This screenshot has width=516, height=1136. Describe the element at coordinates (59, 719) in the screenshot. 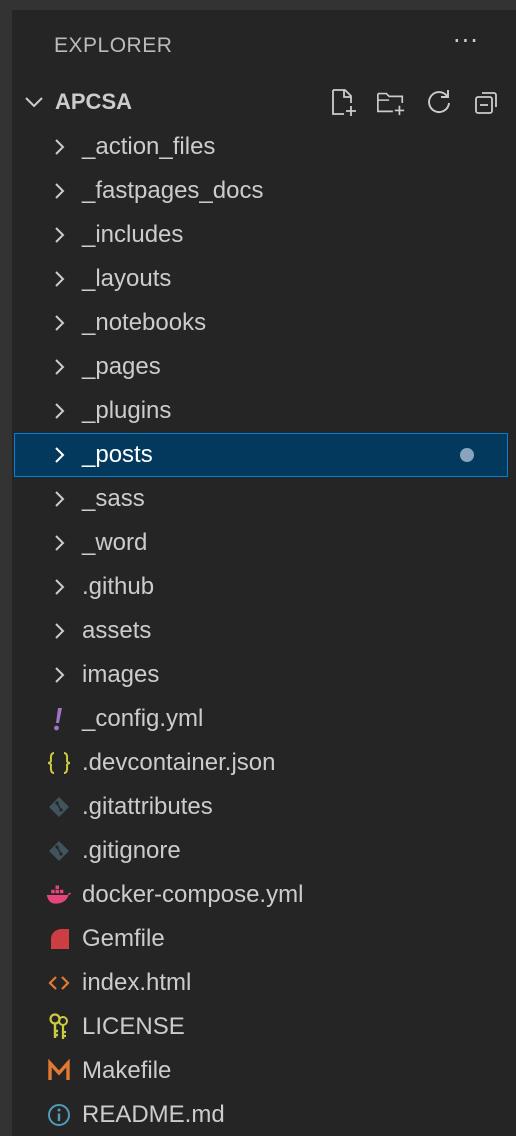

I see `yaml-exclamation-icon` at that location.